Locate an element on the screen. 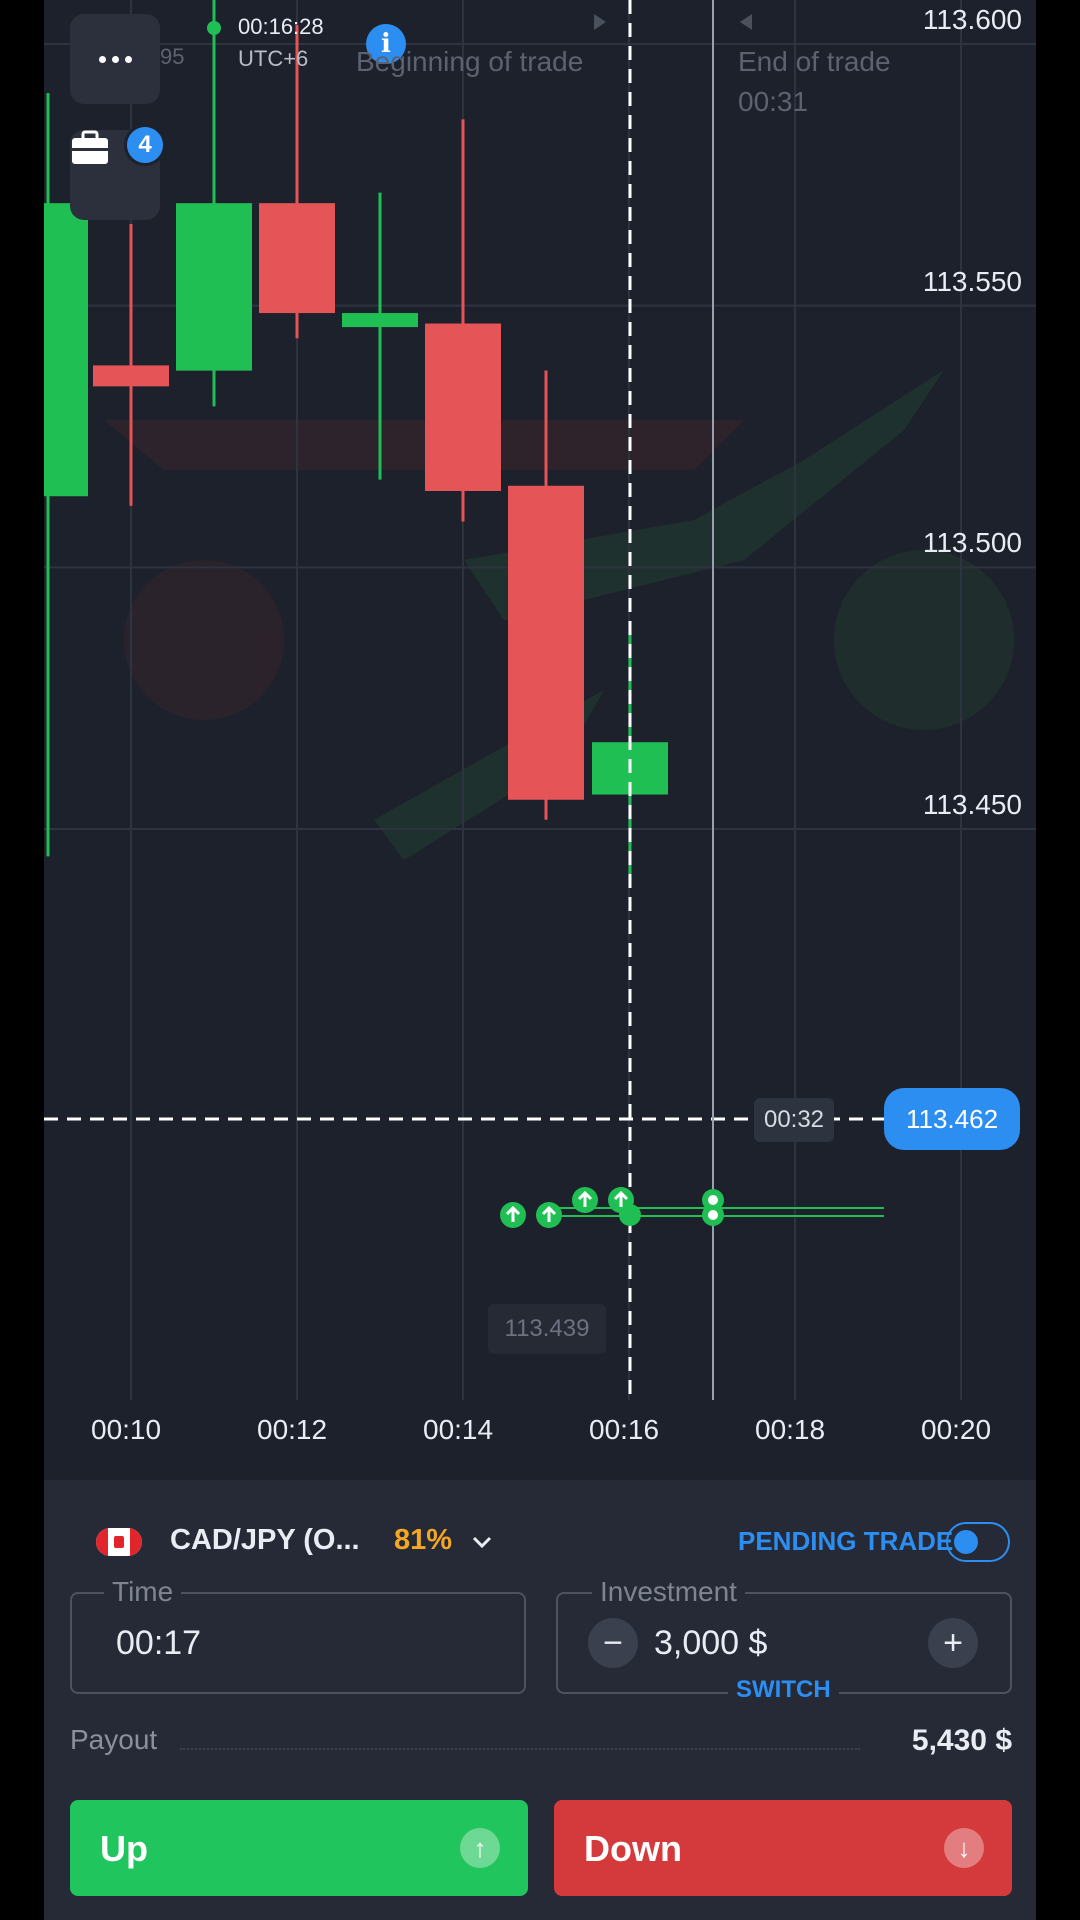 This screenshot has height=1920, width=1080. pending-trade-label: PENDING TRADE is located at coordinates (846, 1541).